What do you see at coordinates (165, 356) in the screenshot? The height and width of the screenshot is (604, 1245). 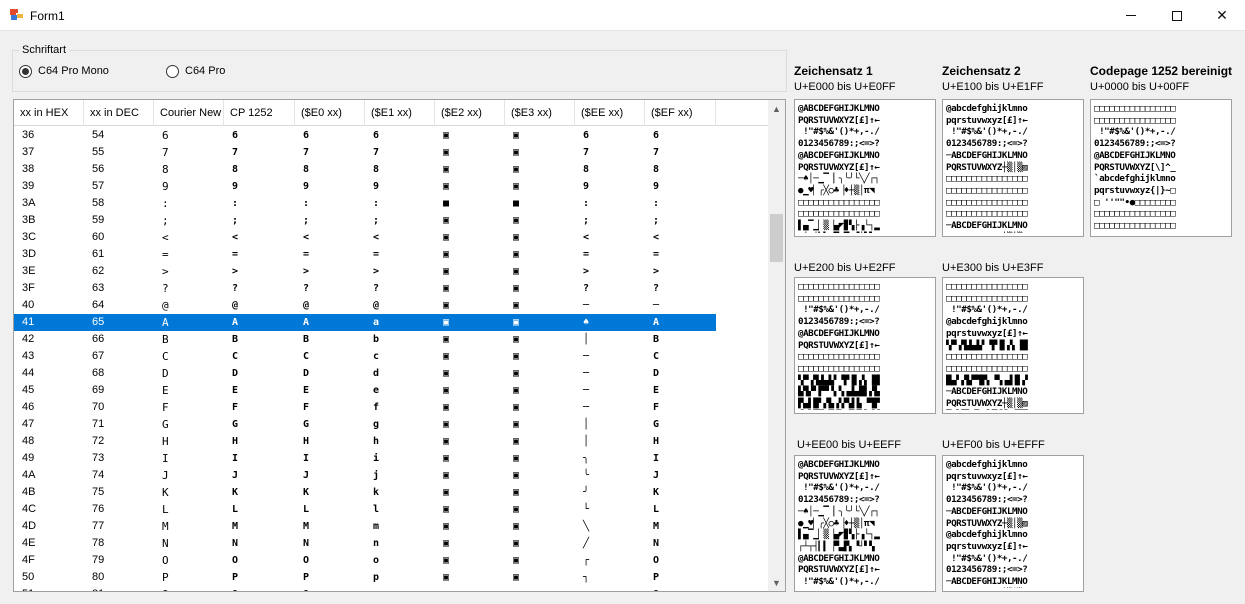 I see `table-cell: C` at bounding box center [165, 356].